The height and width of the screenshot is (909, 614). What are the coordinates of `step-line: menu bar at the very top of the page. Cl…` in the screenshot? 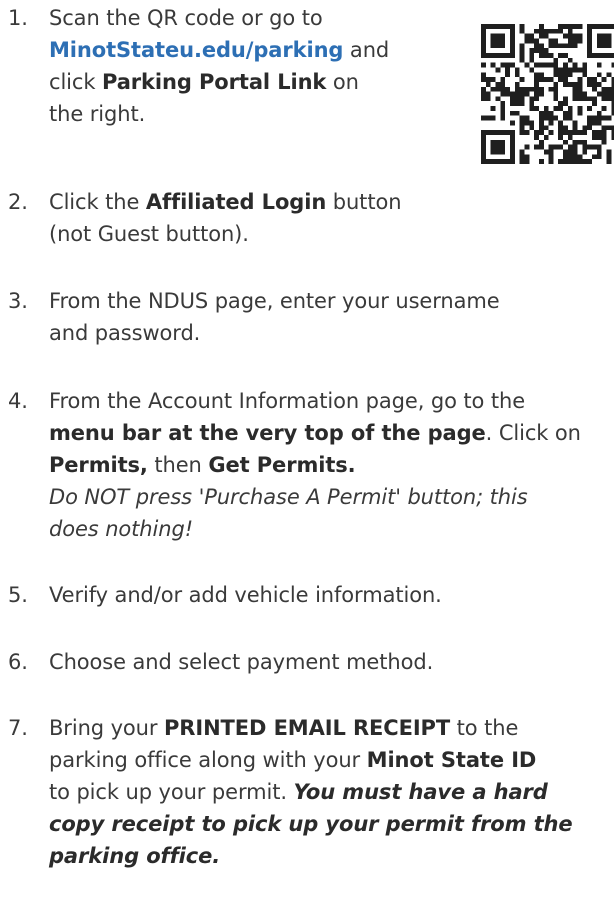 It's located at (315, 433).